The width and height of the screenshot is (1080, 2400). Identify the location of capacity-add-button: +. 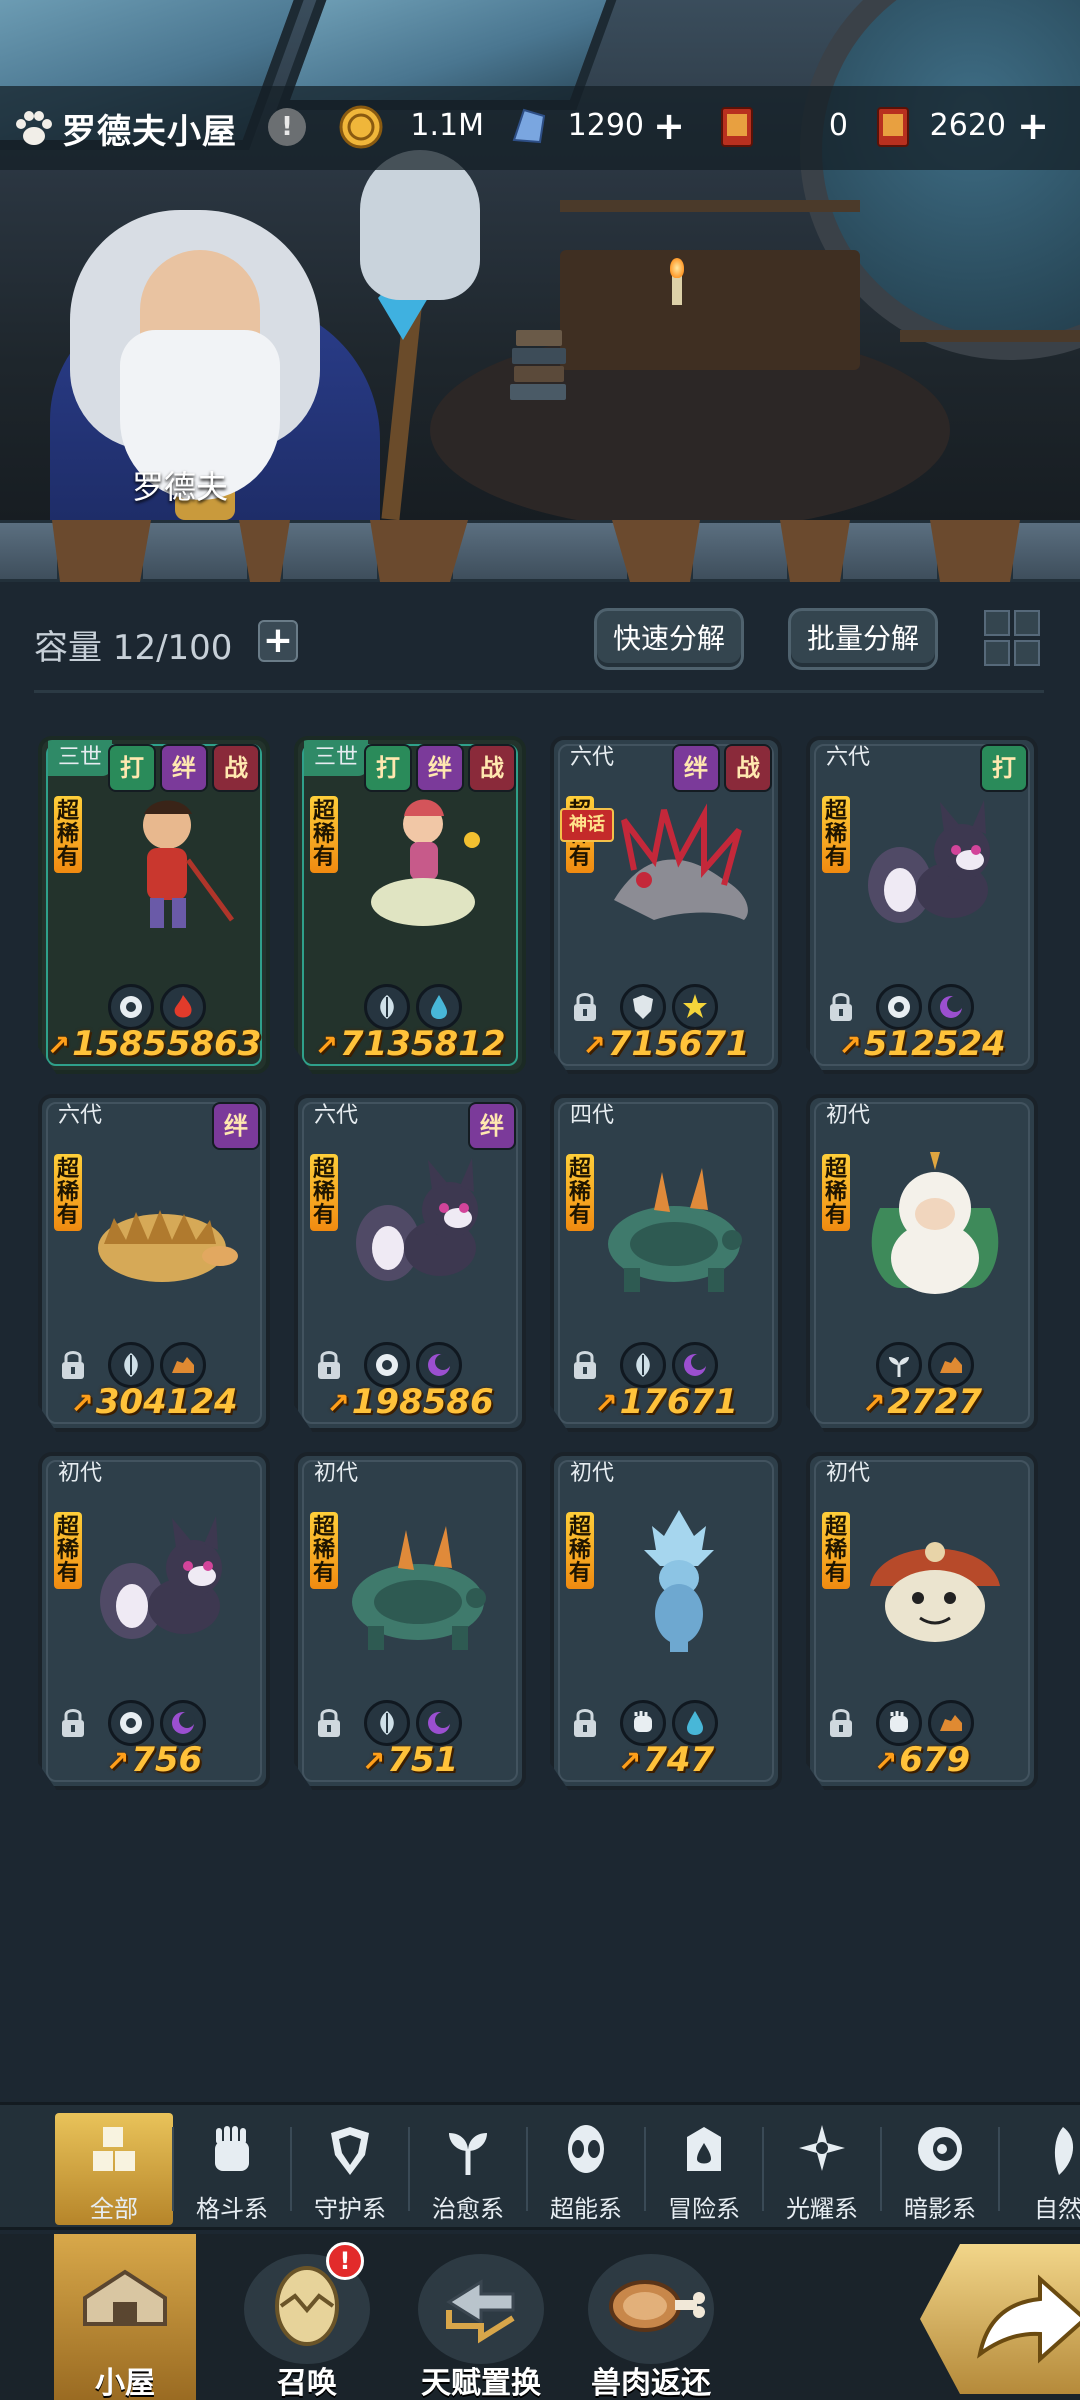
(278, 641).